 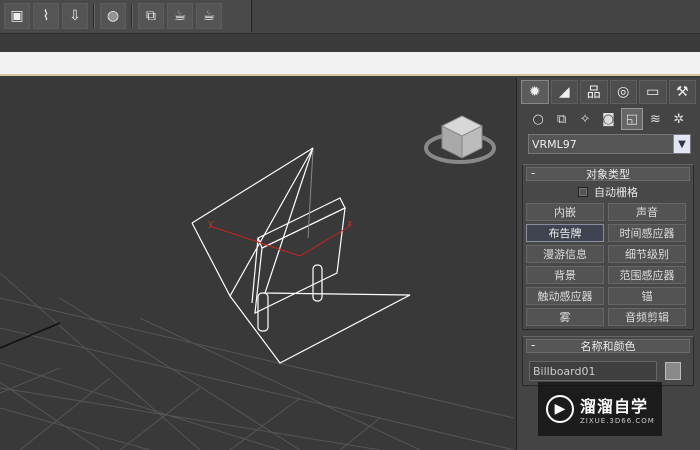 I want to click on inline-button: 内嵌, so click(x=565, y=212).